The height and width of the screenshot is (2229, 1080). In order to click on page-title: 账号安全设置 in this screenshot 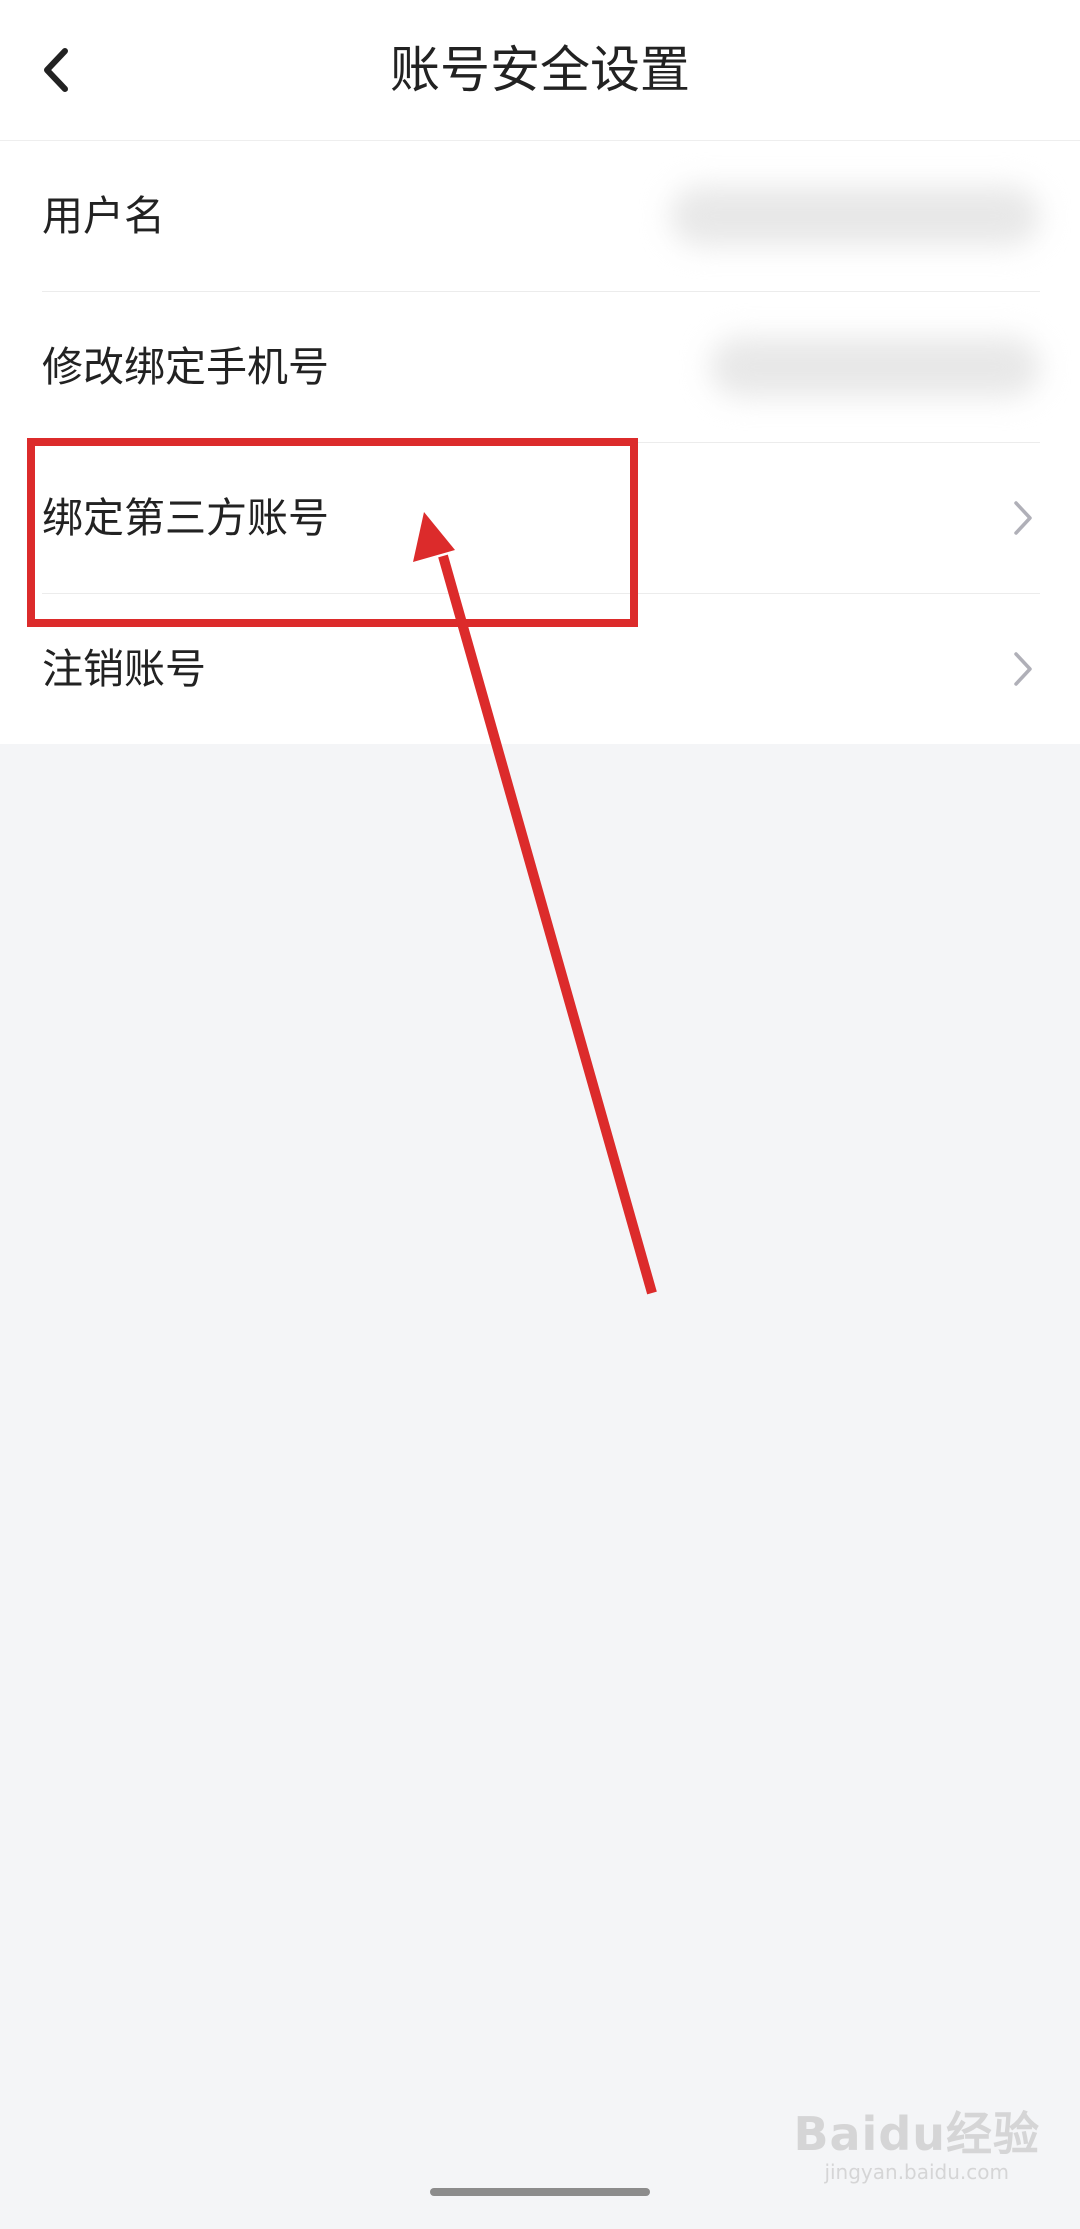, I will do `click(540, 70)`.